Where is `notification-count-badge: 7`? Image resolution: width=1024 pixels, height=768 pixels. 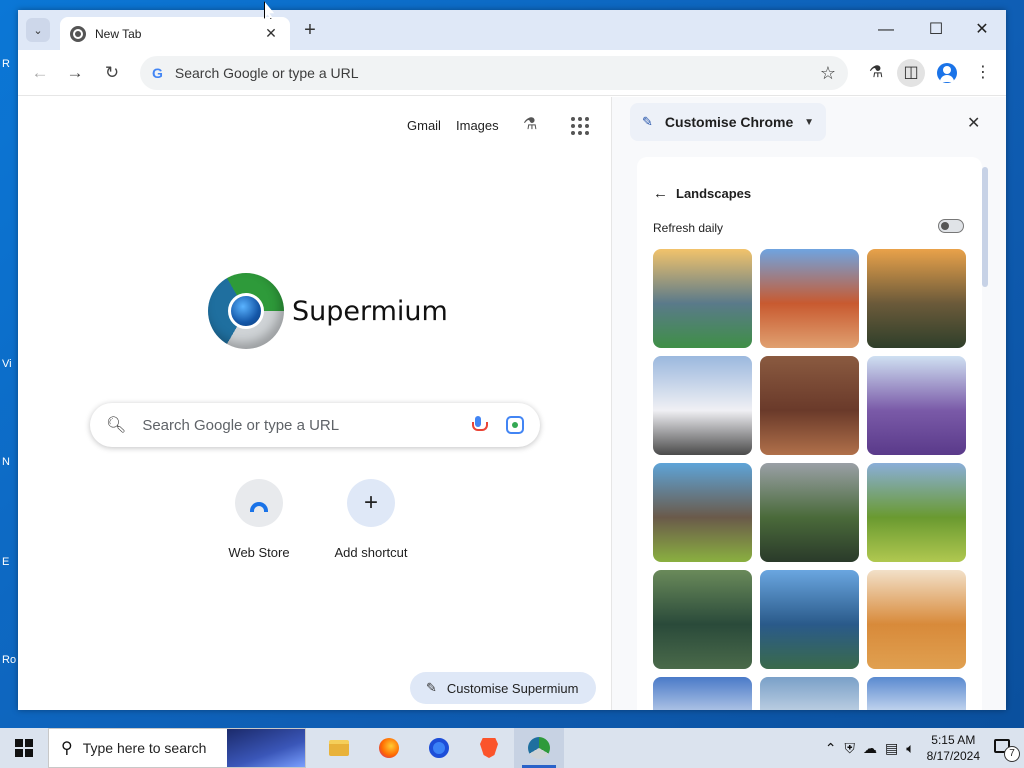 notification-count-badge: 7 is located at coordinates (1012, 754).